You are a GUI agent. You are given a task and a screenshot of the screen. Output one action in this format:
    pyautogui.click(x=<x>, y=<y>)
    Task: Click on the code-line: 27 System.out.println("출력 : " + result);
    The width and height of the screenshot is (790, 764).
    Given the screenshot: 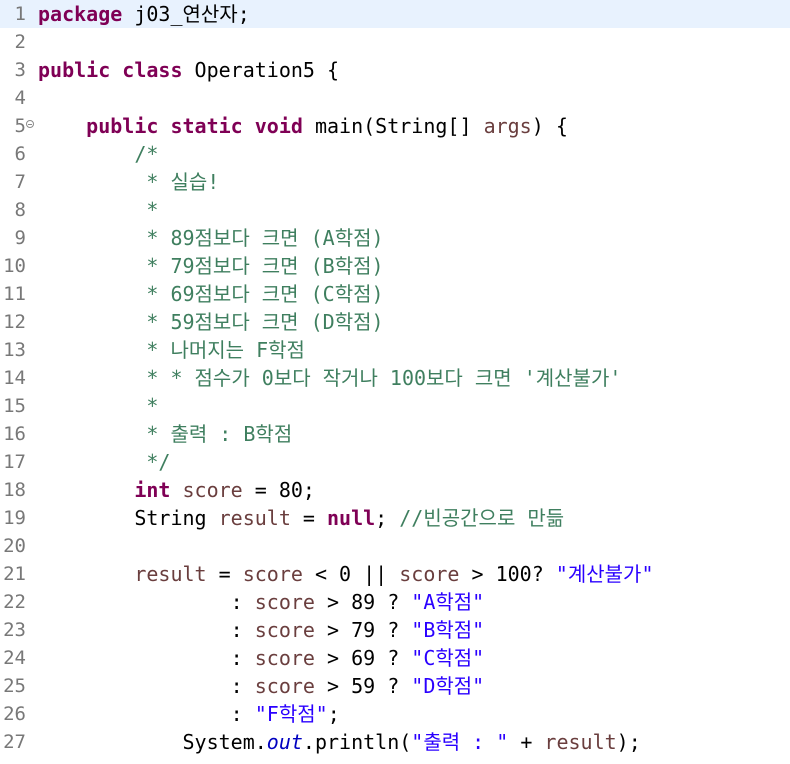 What is the action you would take?
    pyautogui.click(x=395, y=742)
    